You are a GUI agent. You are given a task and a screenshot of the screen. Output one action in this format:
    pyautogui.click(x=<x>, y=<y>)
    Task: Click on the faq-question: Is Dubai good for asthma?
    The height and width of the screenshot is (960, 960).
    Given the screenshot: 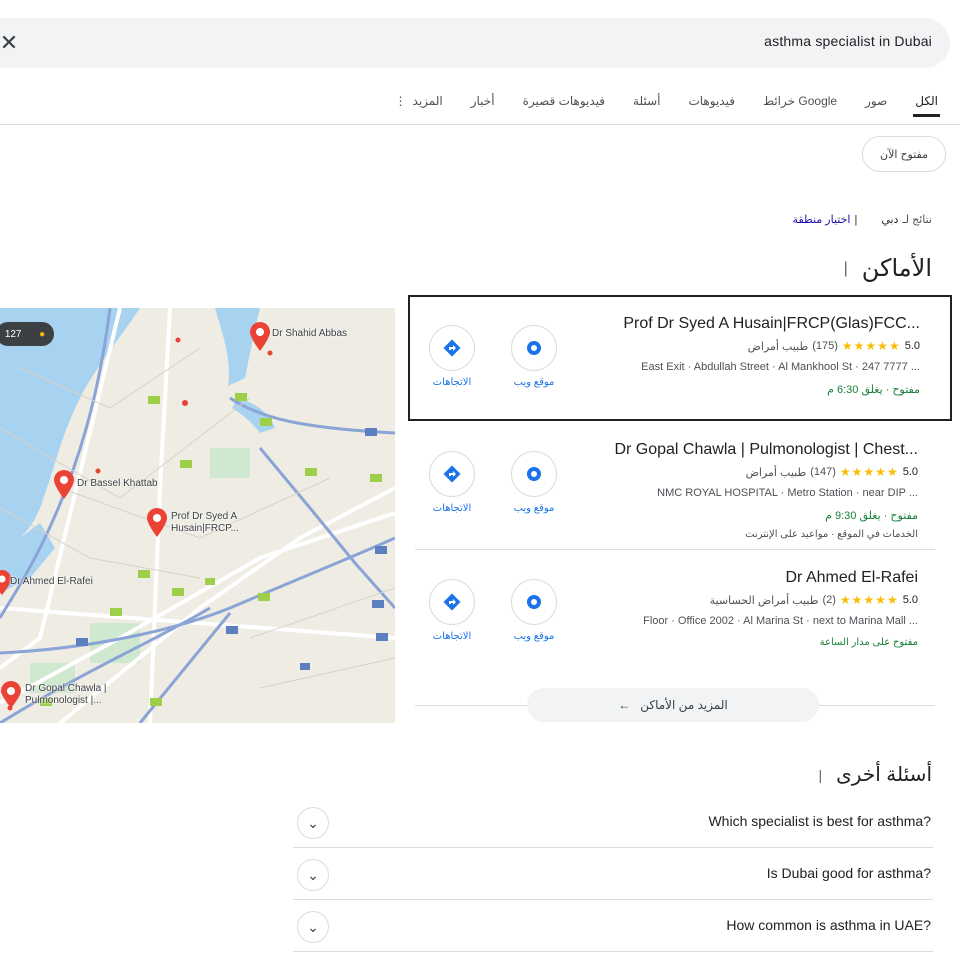 What is the action you would take?
    pyautogui.click(x=849, y=873)
    